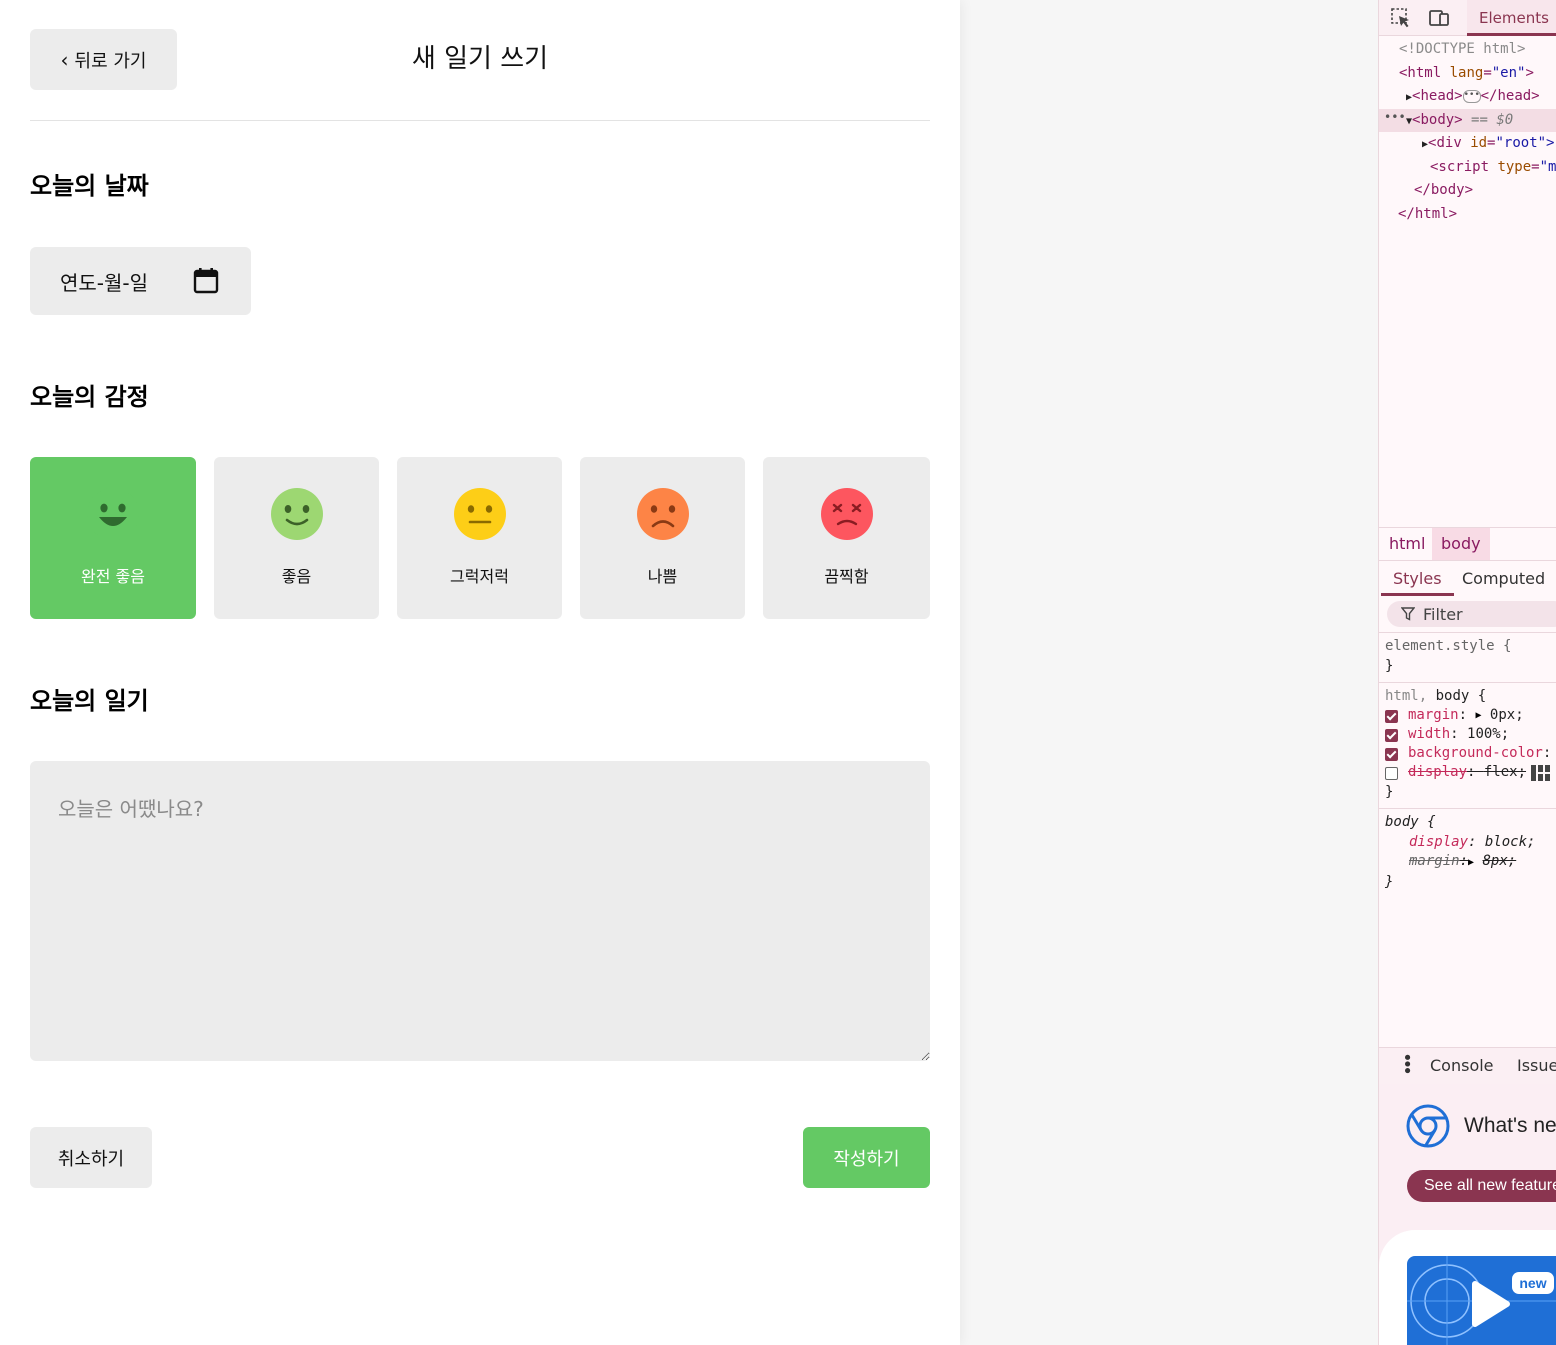 The image size is (1556, 1345). Describe the element at coordinates (1401, 18) in the screenshot. I see `inspect-element-icon` at that location.